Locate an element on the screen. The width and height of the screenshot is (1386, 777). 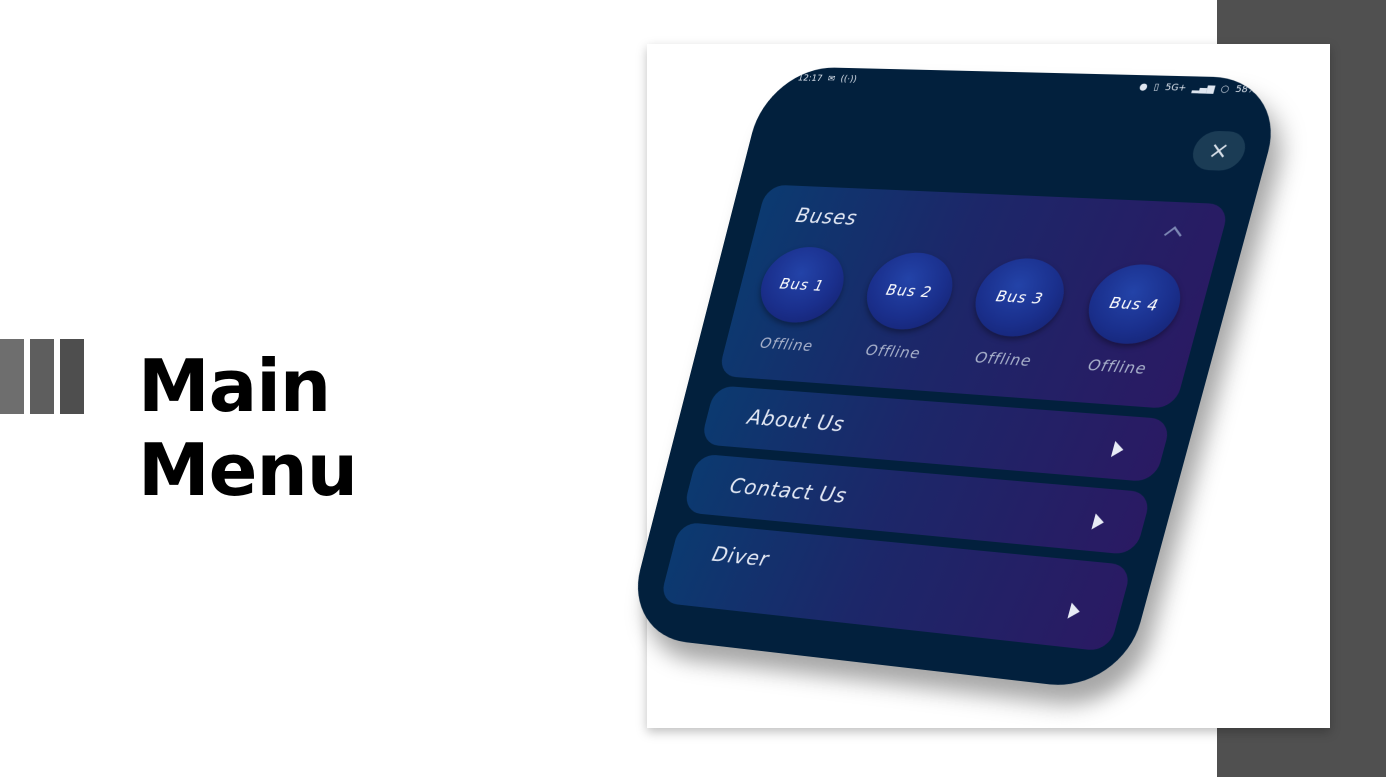
close-icon: × is located at coordinates (1219, 151).